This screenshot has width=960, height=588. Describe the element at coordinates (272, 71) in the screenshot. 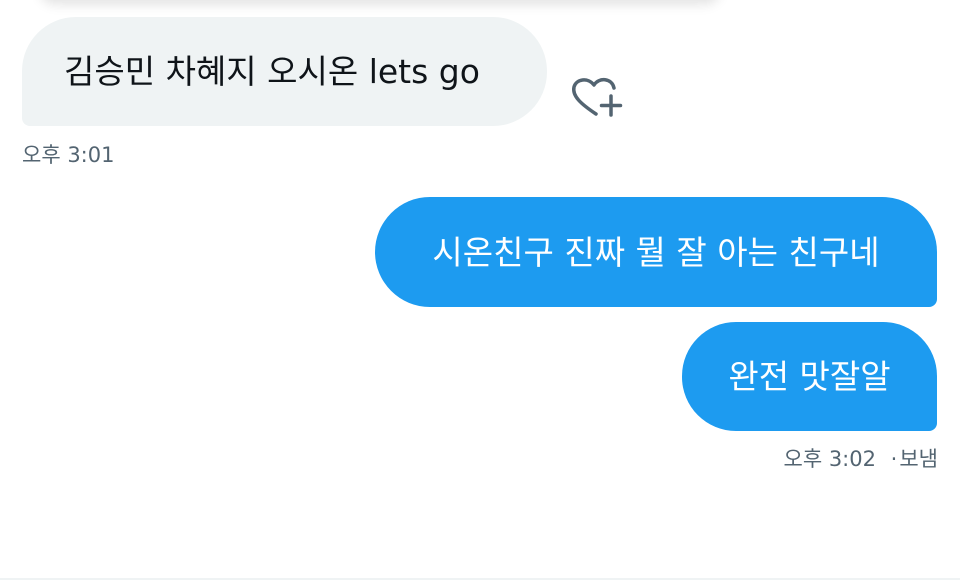

I see `message-text: 김승민 차혜지 오시온 lets go` at that location.